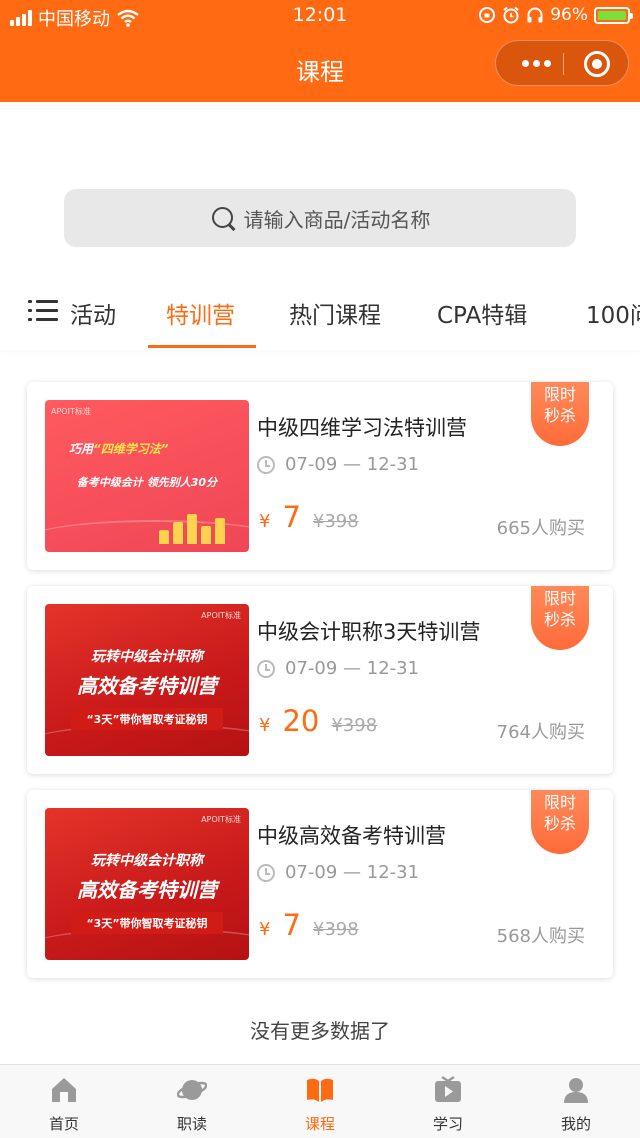  What do you see at coordinates (119, 449) in the screenshot?
I see `thumb-headline: 巧用“四维学习法”` at bounding box center [119, 449].